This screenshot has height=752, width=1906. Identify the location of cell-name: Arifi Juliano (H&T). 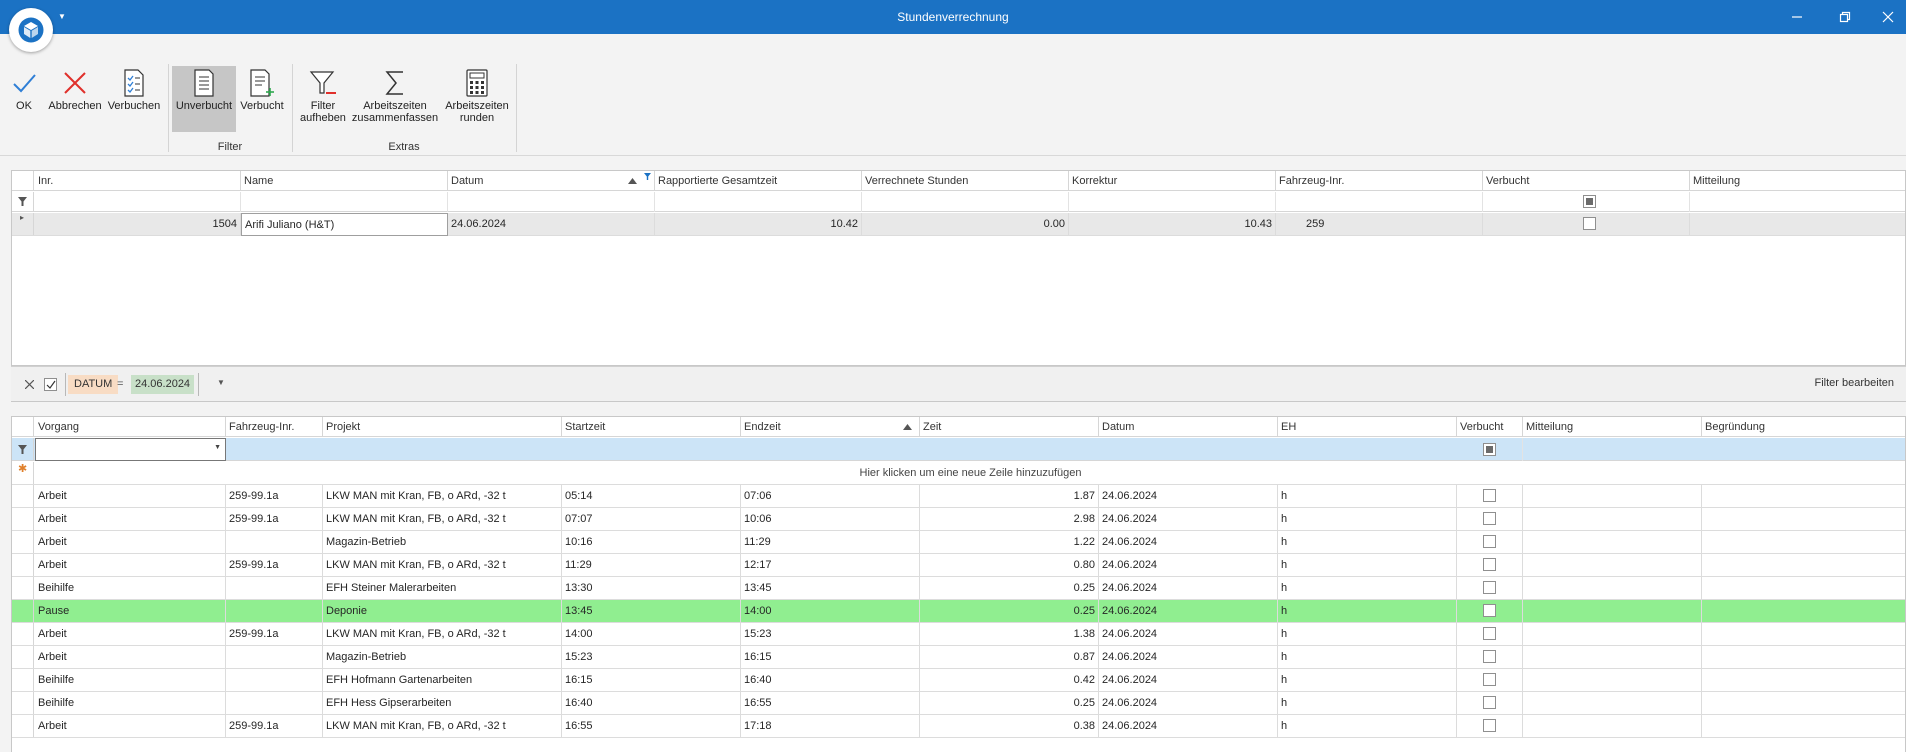
(344, 224).